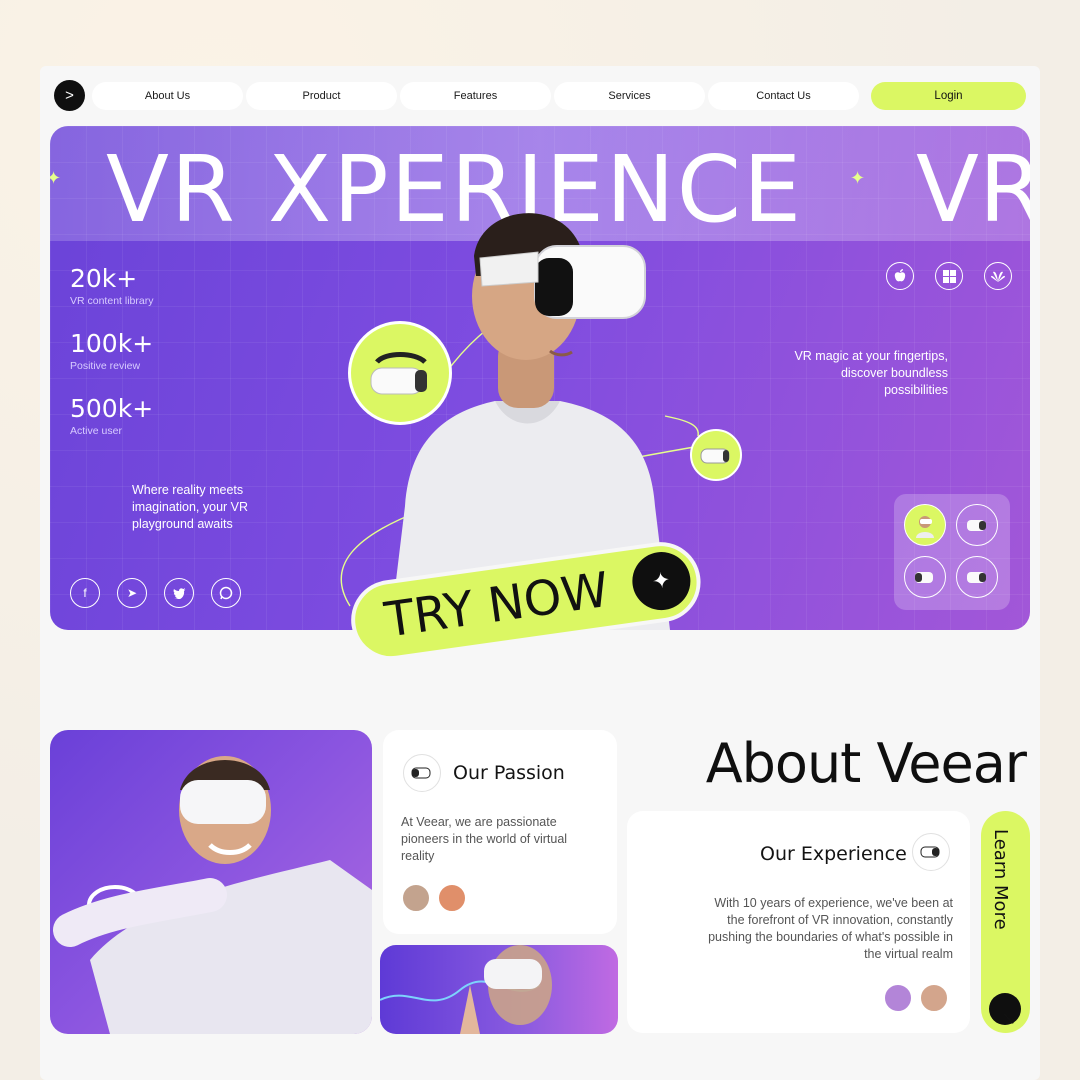 This screenshot has width=1080, height=1080. Describe the element at coordinates (925, 525) in the screenshot. I see `gallery-item-person` at that location.